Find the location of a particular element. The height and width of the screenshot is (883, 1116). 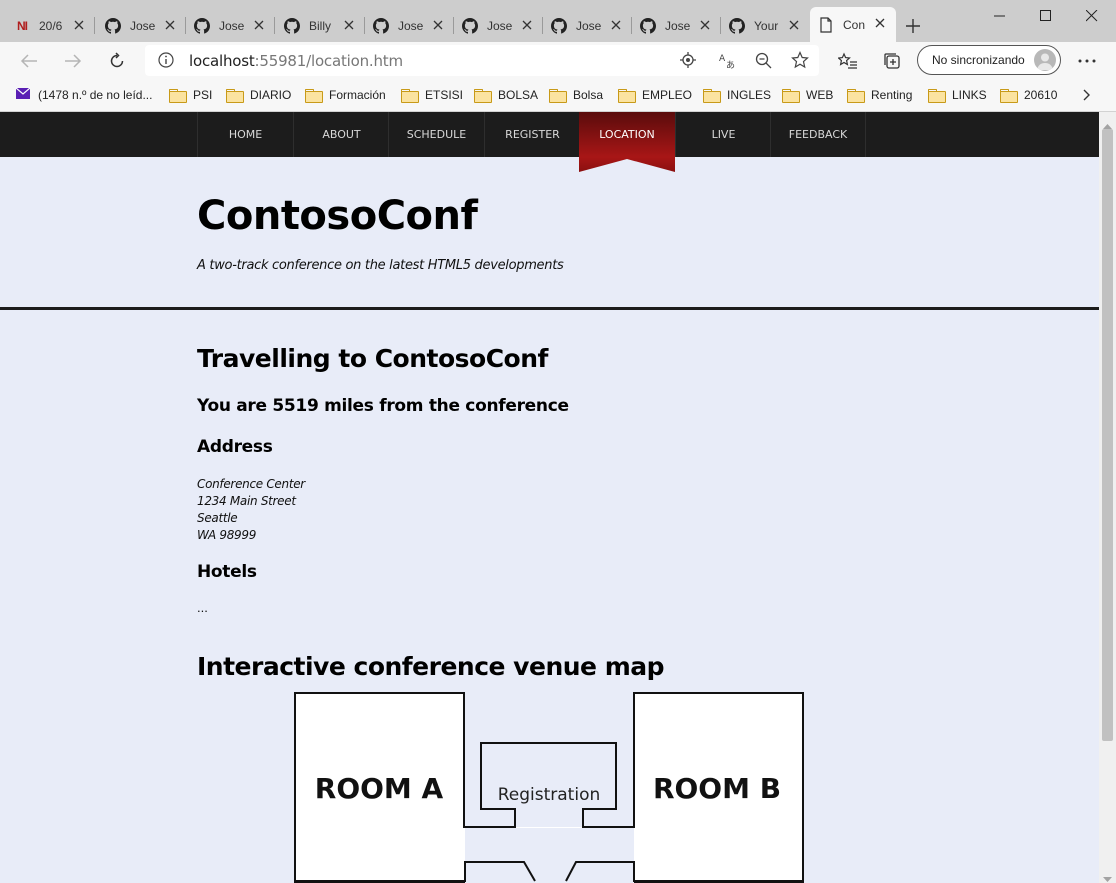

mail-icon is located at coordinates (23, 94).